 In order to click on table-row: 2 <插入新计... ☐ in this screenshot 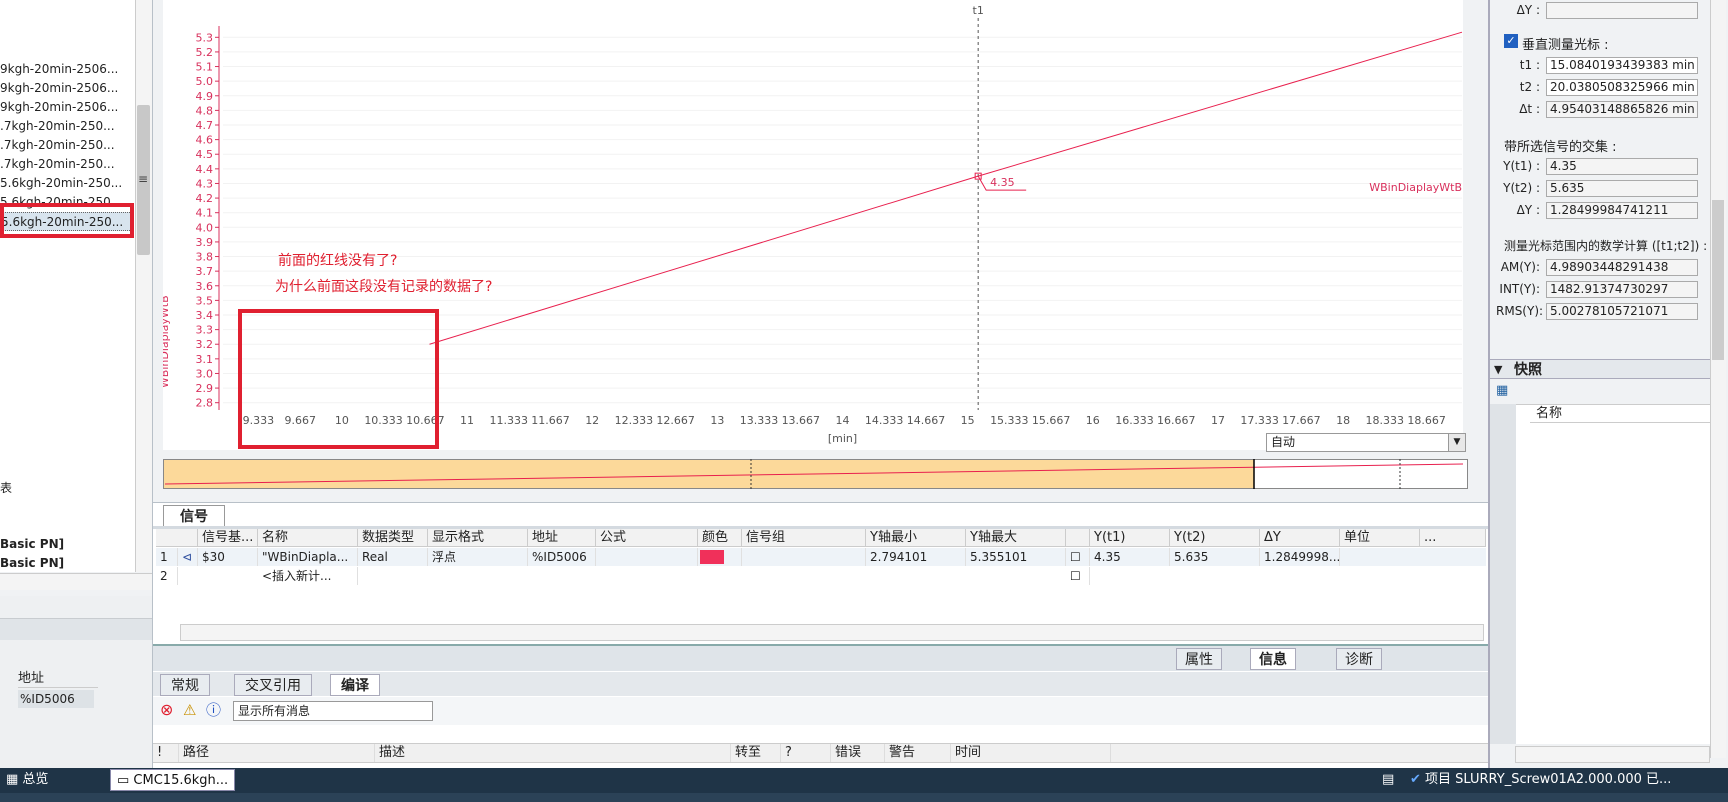, I will do `click(821, 576)`.